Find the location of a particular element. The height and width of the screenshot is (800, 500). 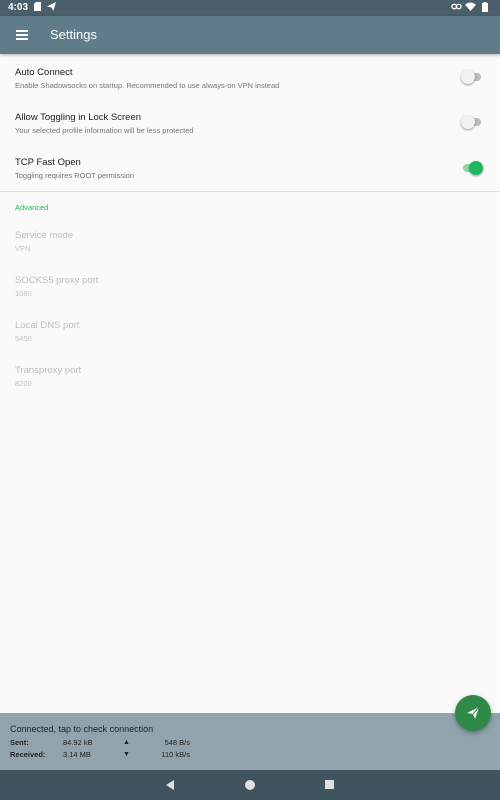

home-button is located at coordinates (250, 785).